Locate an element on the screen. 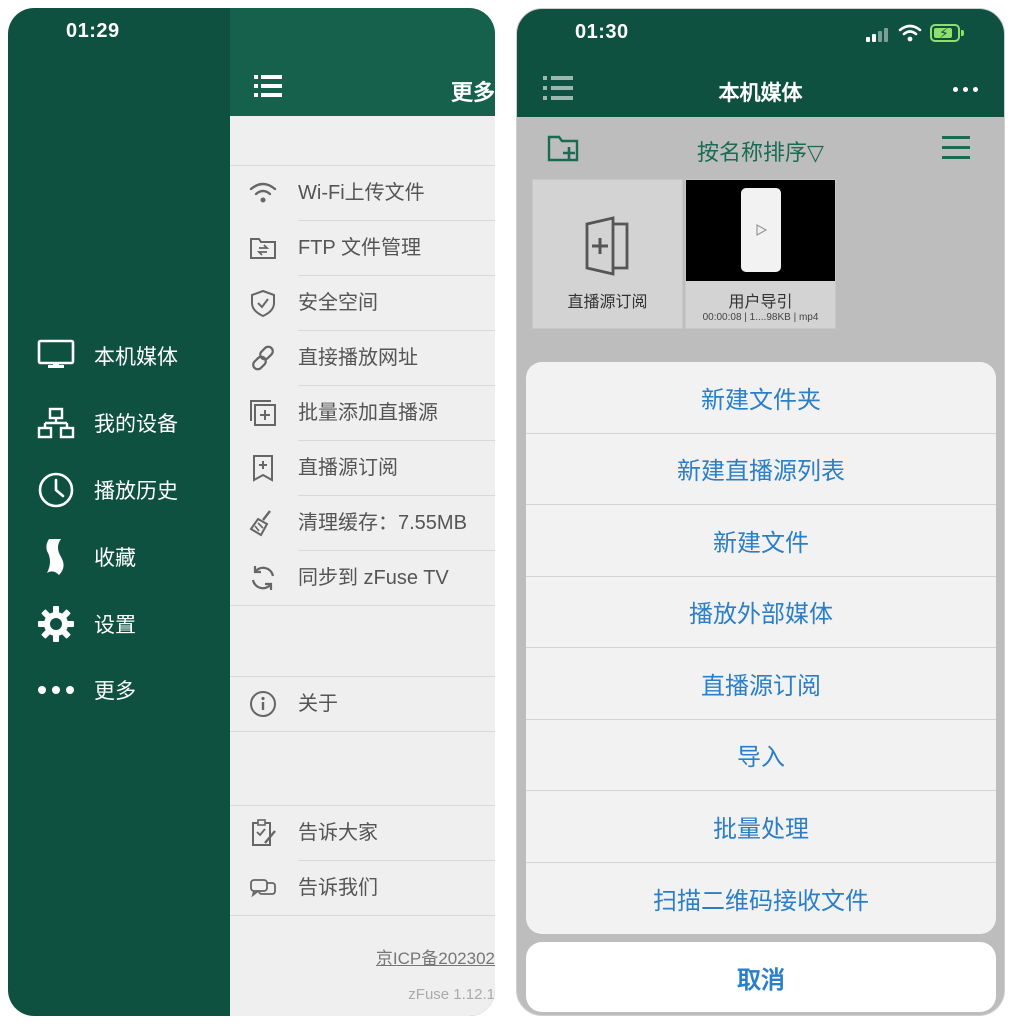 This screenshot has width=1024, height=1024. drawer-item-label: 我的设备 is located at coordinates (136, 424).